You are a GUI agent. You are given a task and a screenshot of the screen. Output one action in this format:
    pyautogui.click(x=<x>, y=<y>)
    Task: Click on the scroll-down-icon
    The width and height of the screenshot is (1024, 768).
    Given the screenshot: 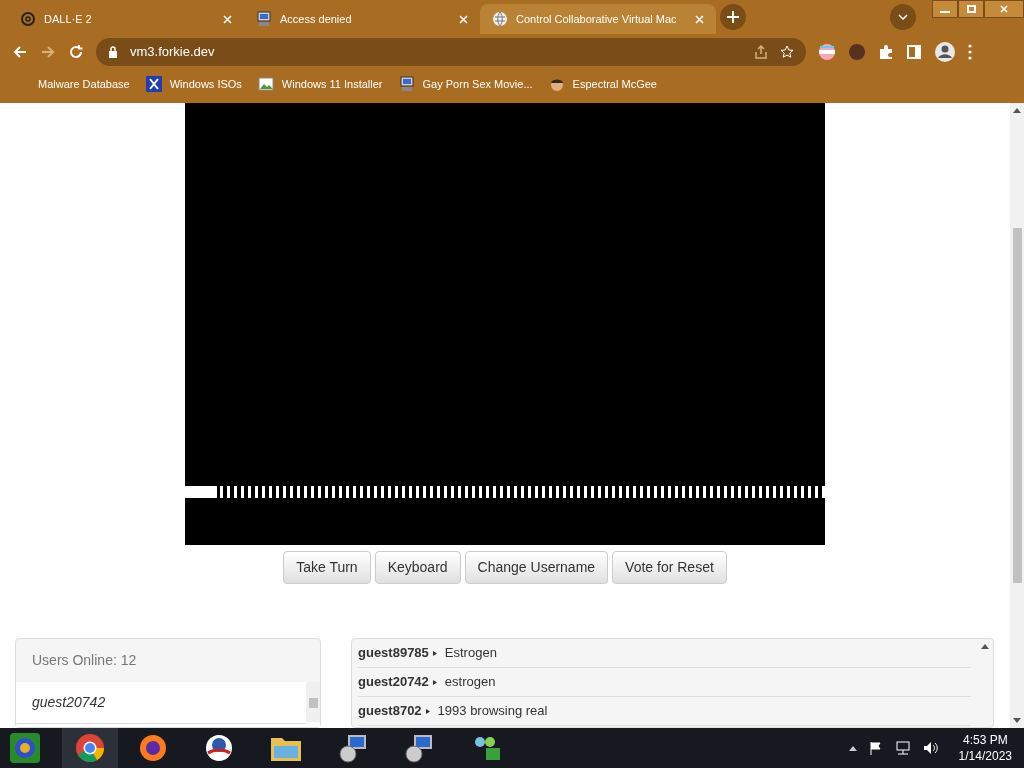 What is the action you would take?
    pyautogui.click(x=1017, y=721)
    